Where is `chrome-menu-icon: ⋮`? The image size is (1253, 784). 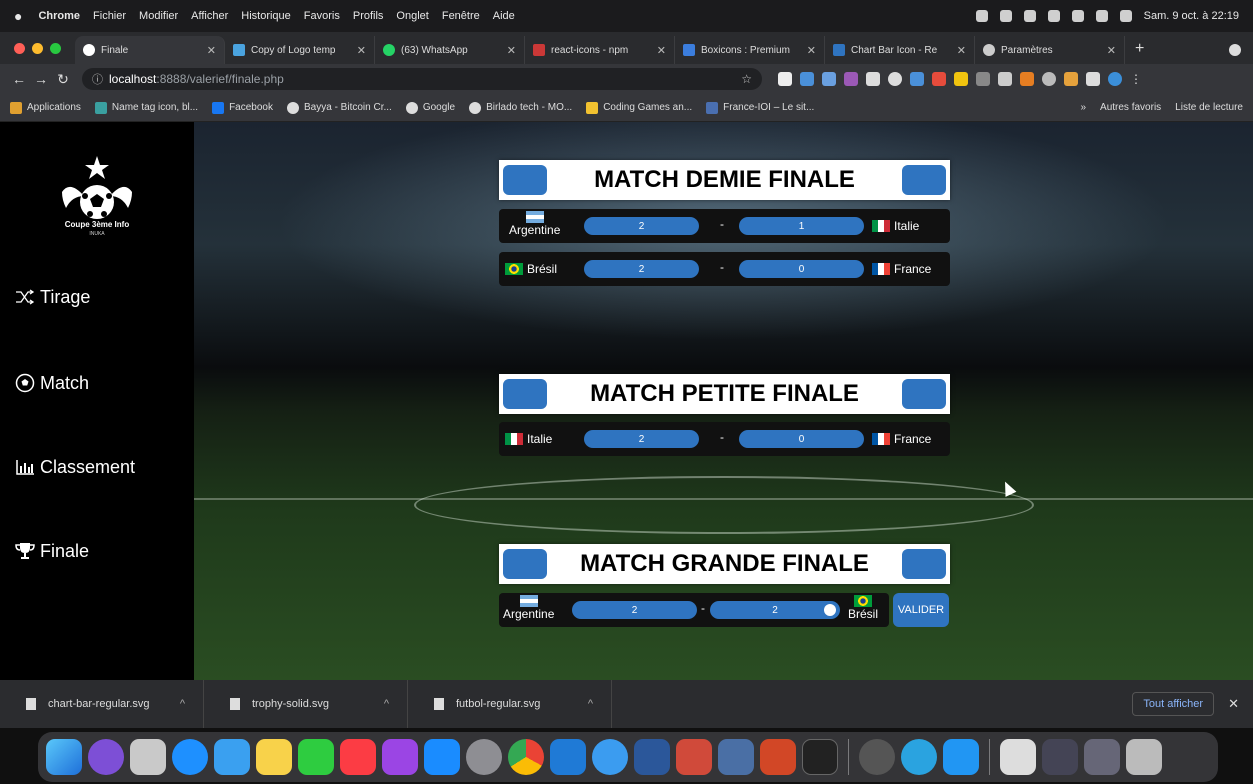
chrome-menu-icon: ⋮ is located at coordinates (1136, 79).